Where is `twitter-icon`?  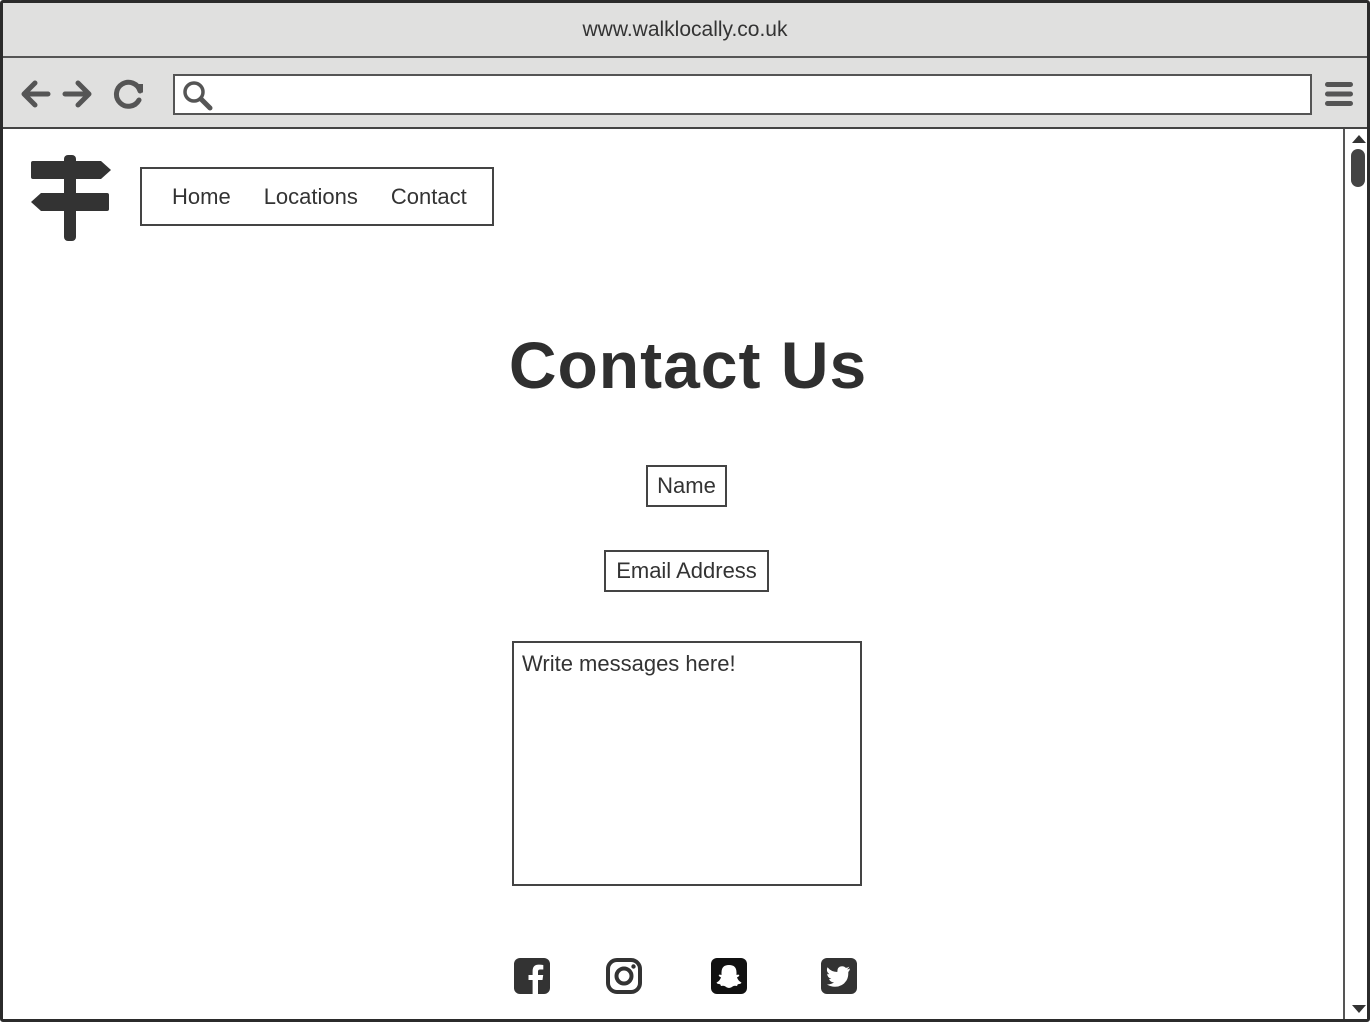
twitter-icon is located at coordinates (839, 976).